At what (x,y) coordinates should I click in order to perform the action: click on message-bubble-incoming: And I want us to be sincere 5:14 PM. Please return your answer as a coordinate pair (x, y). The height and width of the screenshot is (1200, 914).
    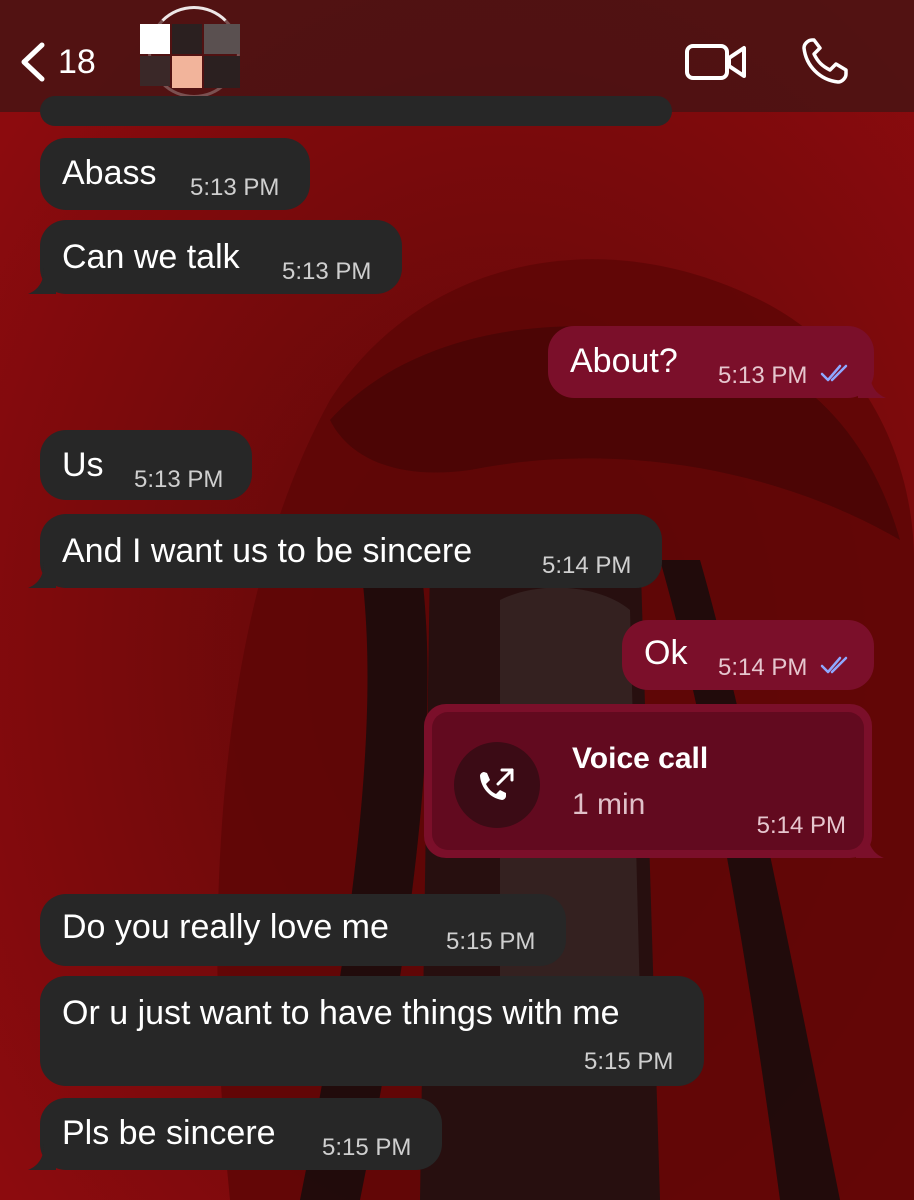
    Looking at the image, I should click on (345, 551).